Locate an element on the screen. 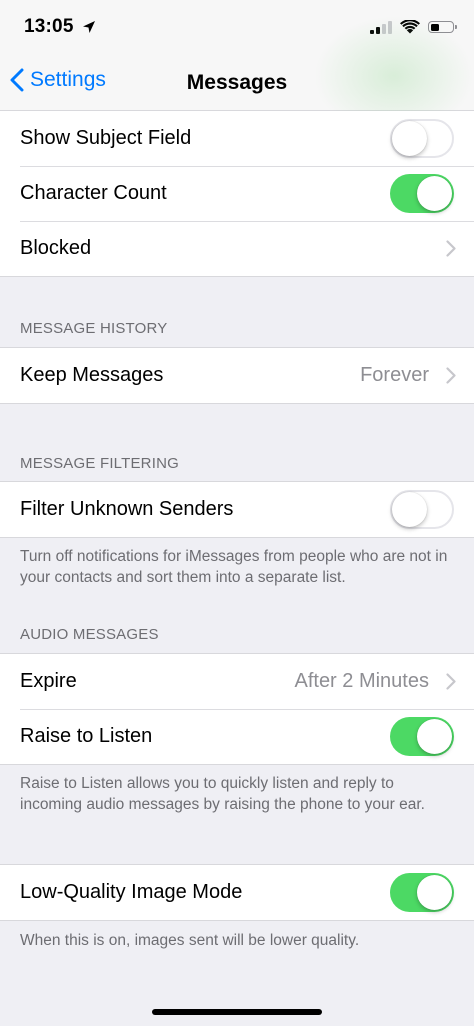  home-indicator is located at coordinates (237, 1012).